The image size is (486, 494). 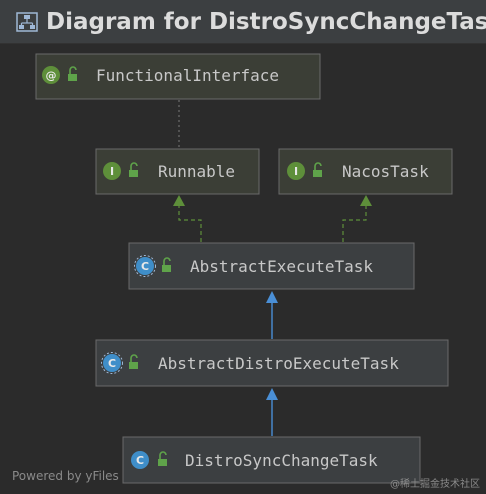 I want to click on node-distro-sync-change-task: C DistroSyncChangeTask, so click(x=271, y=460).